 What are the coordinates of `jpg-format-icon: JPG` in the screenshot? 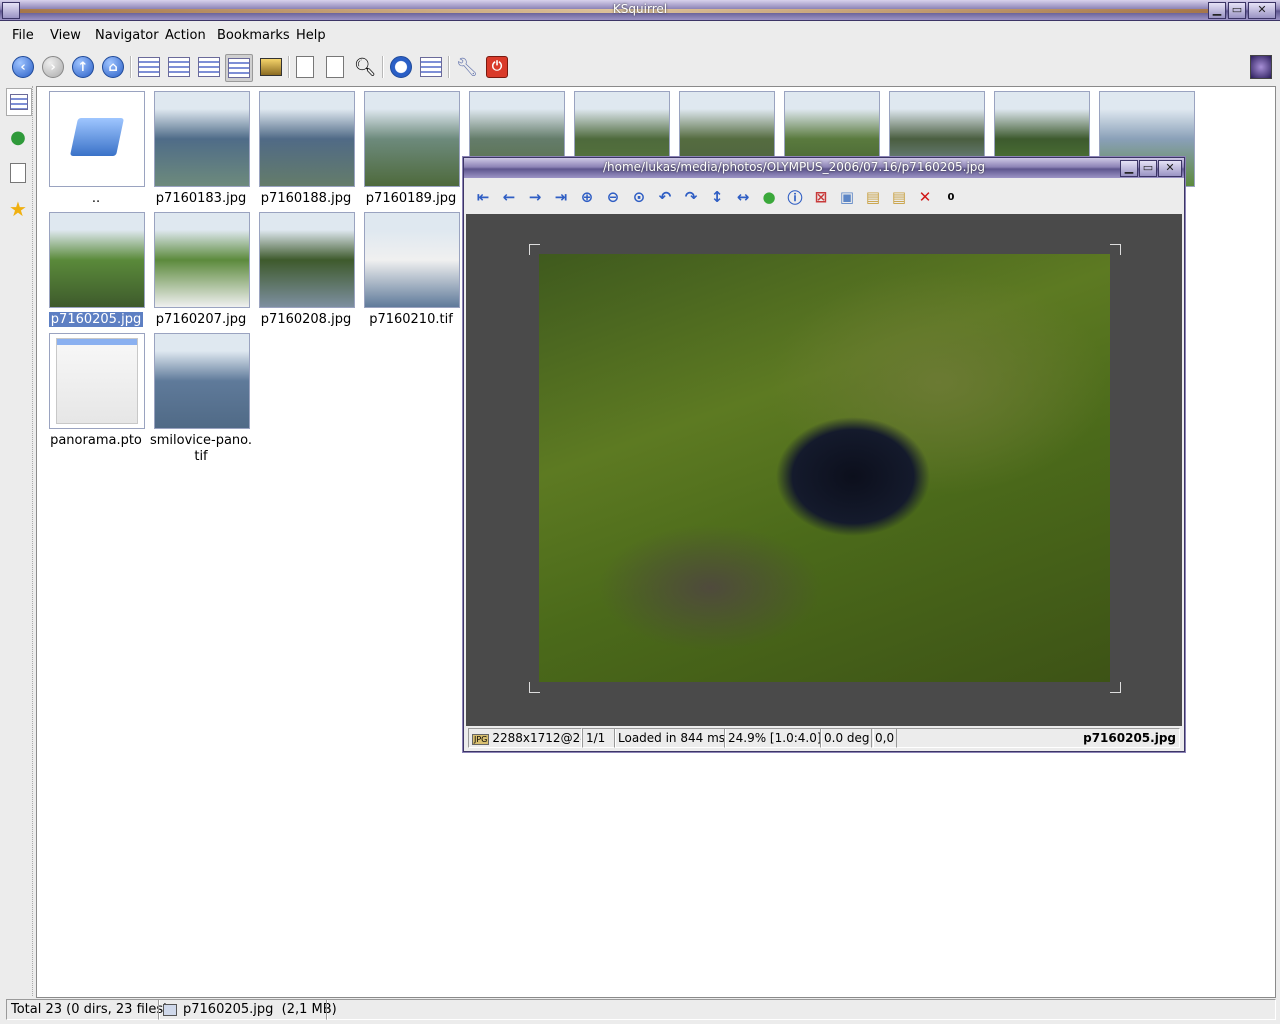 It's located at (481, 739).